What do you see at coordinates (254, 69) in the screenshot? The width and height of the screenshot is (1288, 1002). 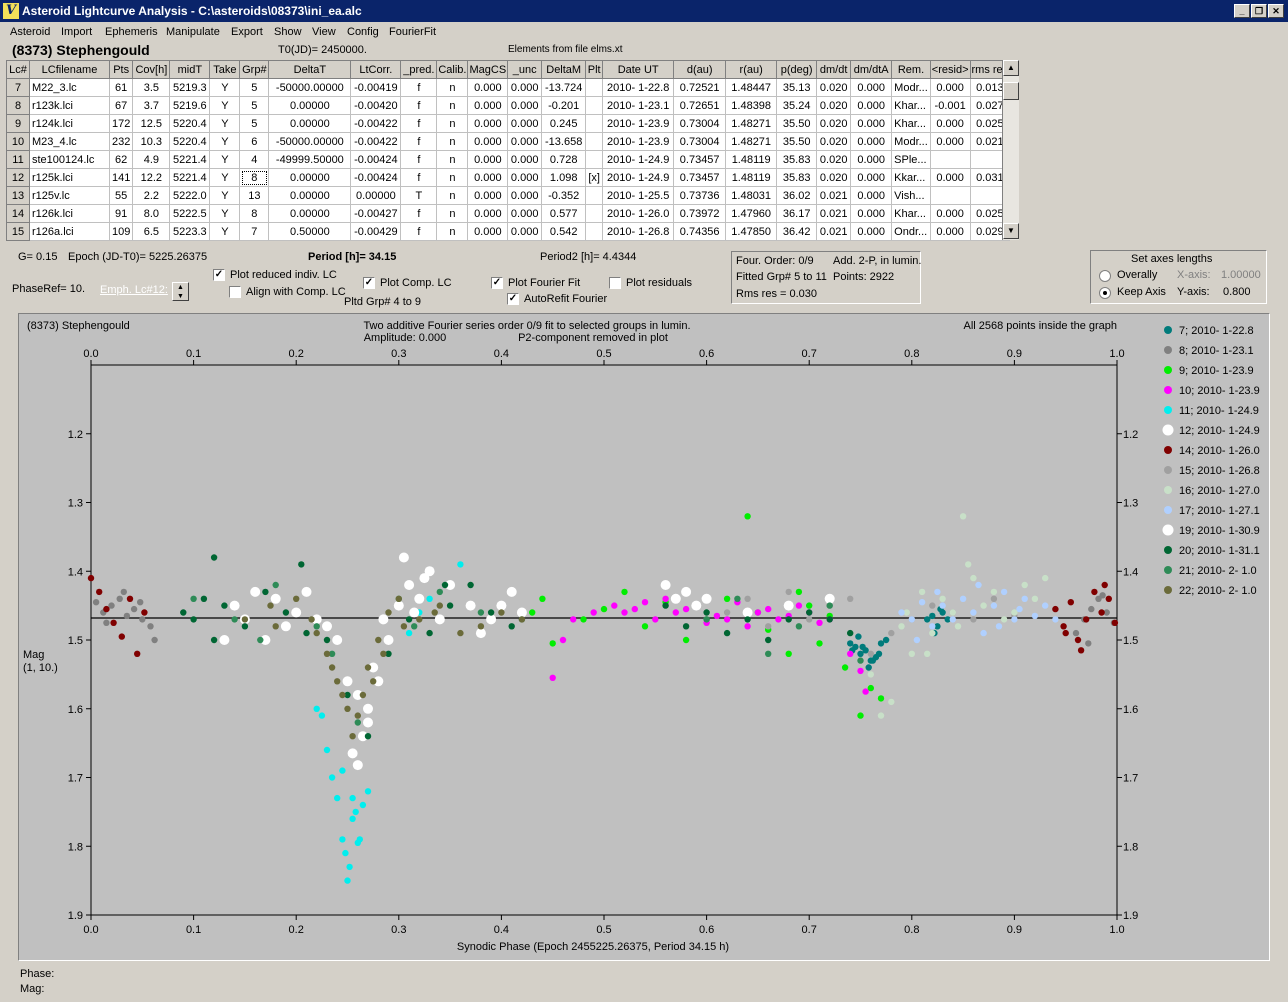 I see `column-header: Grp#` at bounding box center [254, 69].